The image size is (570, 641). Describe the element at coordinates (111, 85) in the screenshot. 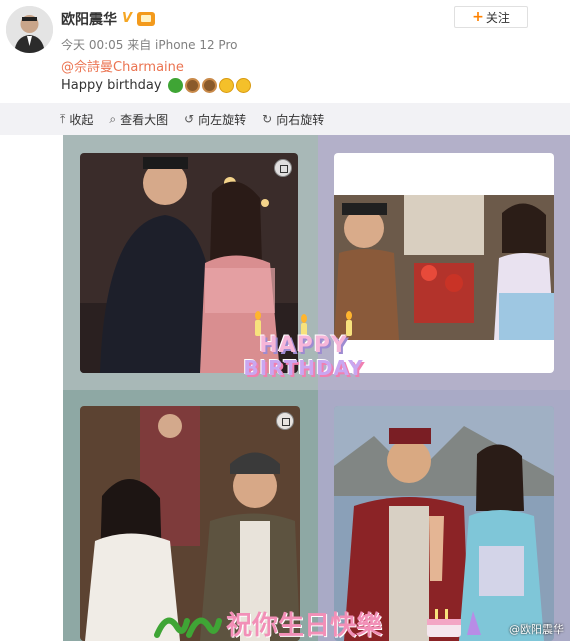

I see `post-text-content: Happy birthday` at that location.